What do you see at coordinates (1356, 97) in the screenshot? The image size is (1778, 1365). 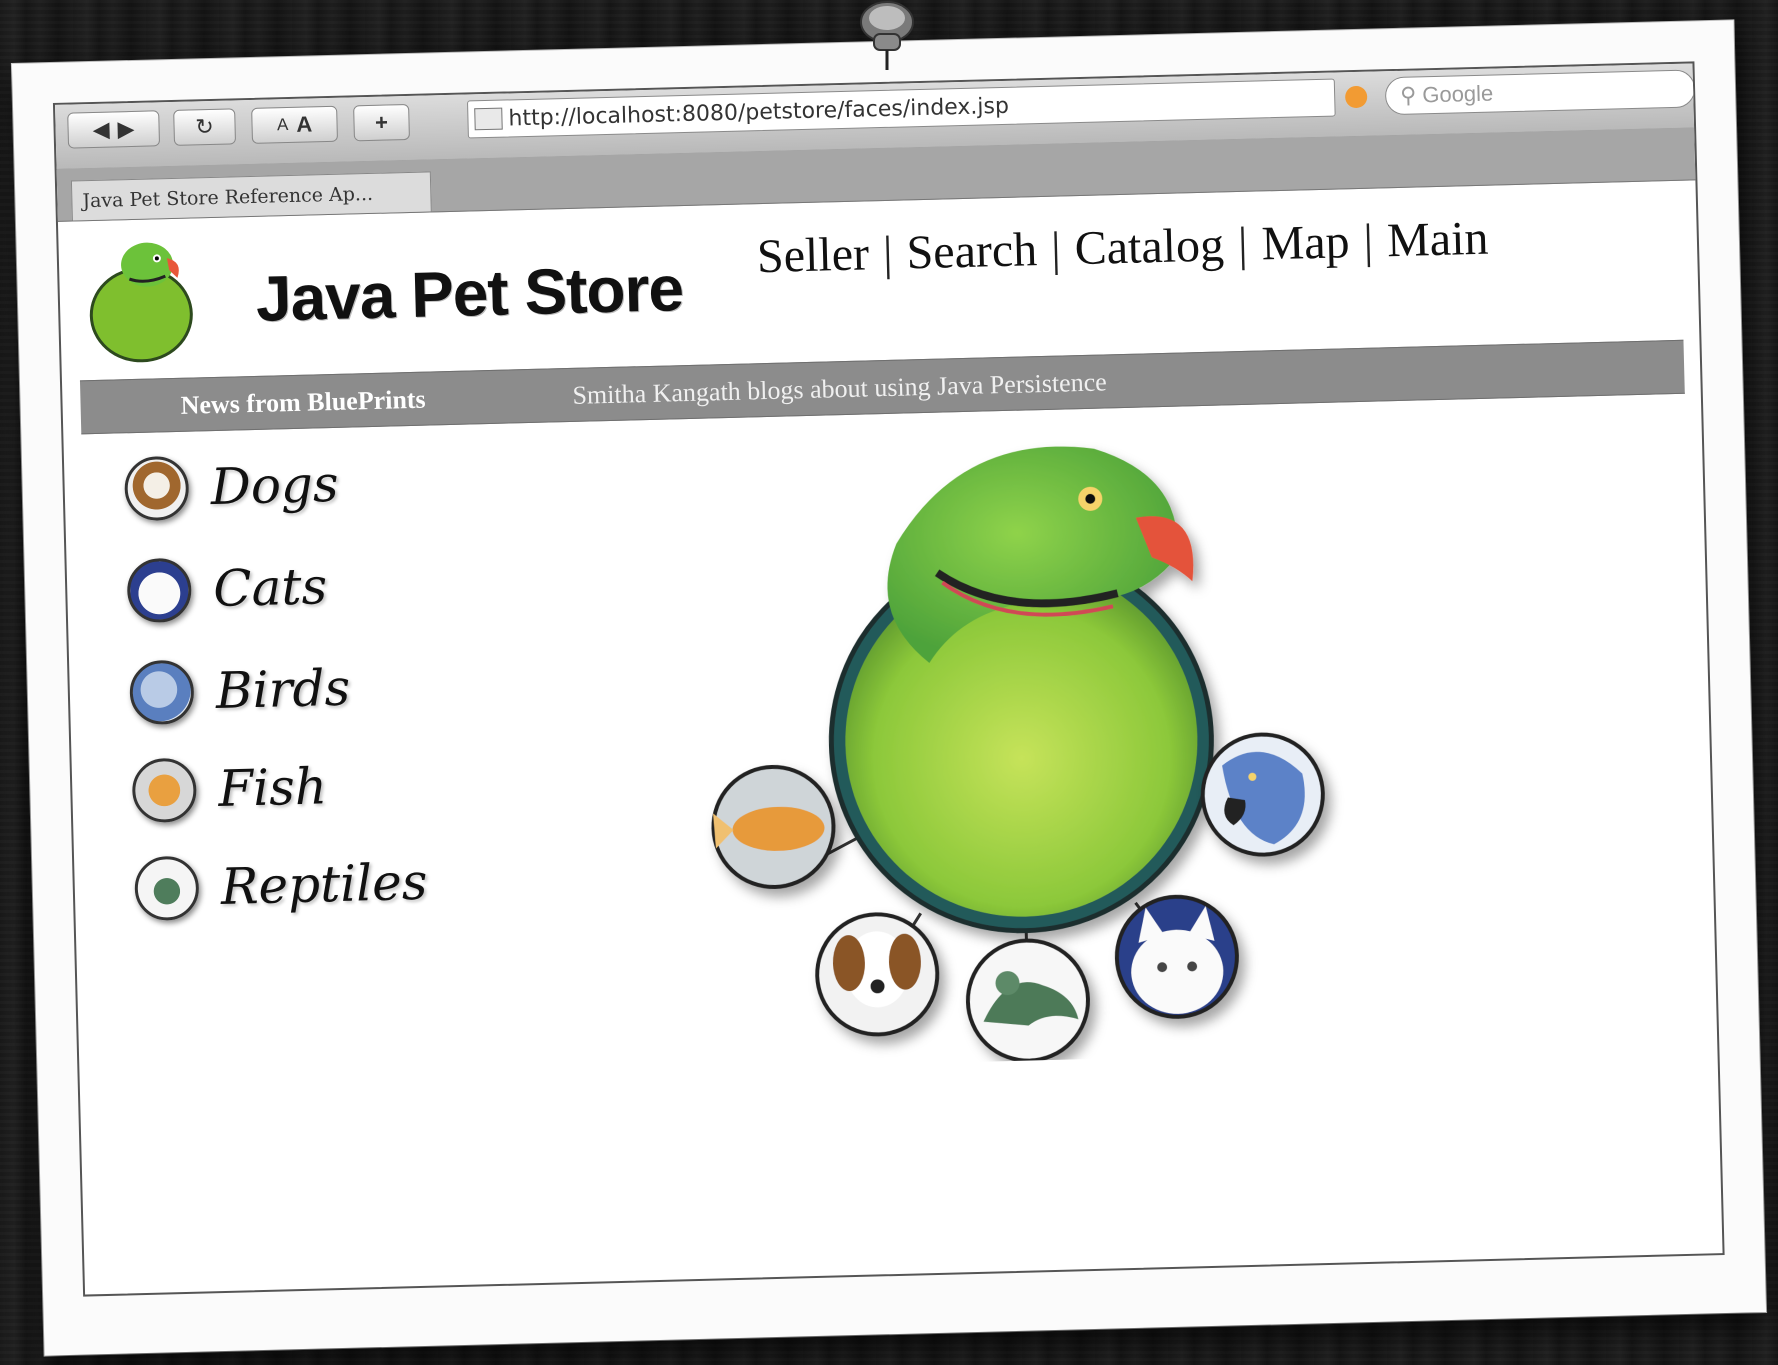 I see `rss-icon` at bounding box center [1356, 97].